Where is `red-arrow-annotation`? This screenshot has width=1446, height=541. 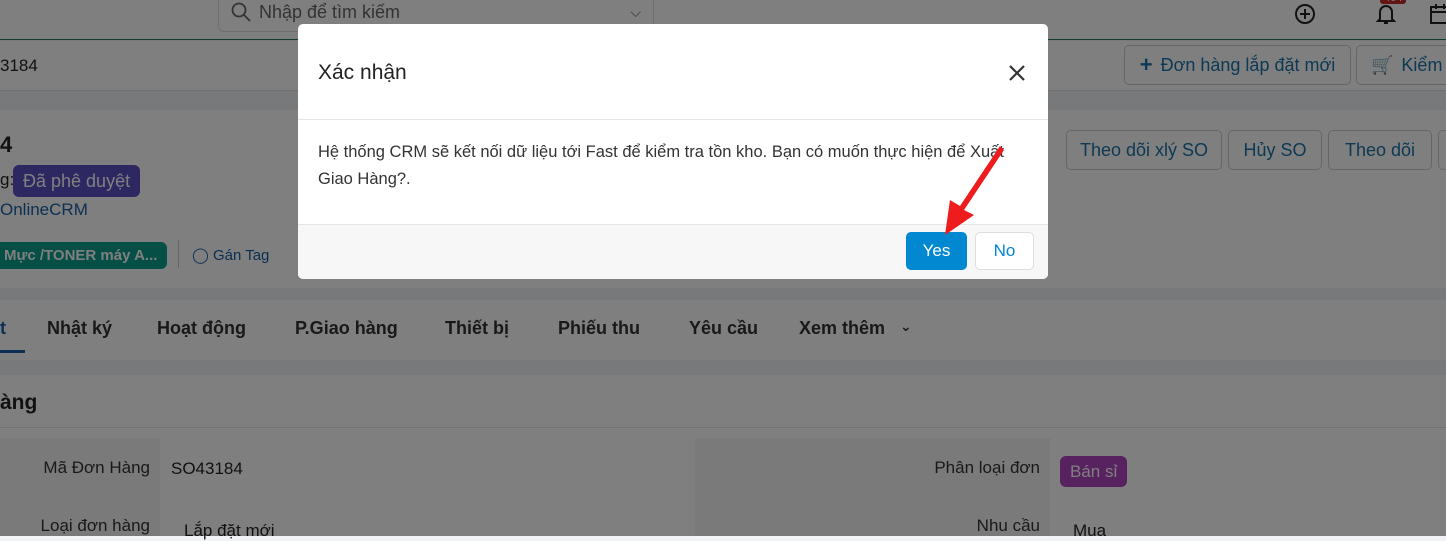 red-arrow-annotation is located at coordinates (974, 190).